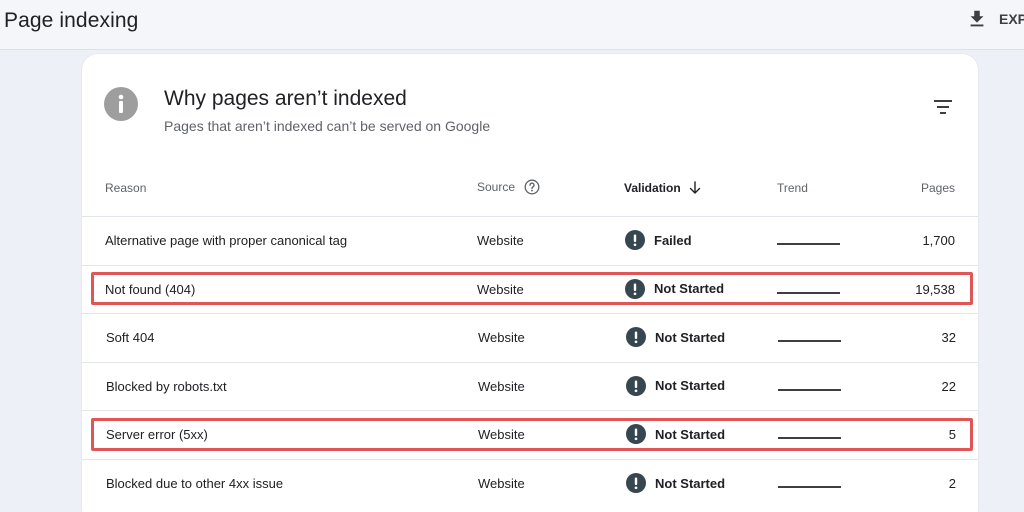 This screenshot has width=1024, height=512. I want to click on column-header-trend: Trend, so click(792, 188).